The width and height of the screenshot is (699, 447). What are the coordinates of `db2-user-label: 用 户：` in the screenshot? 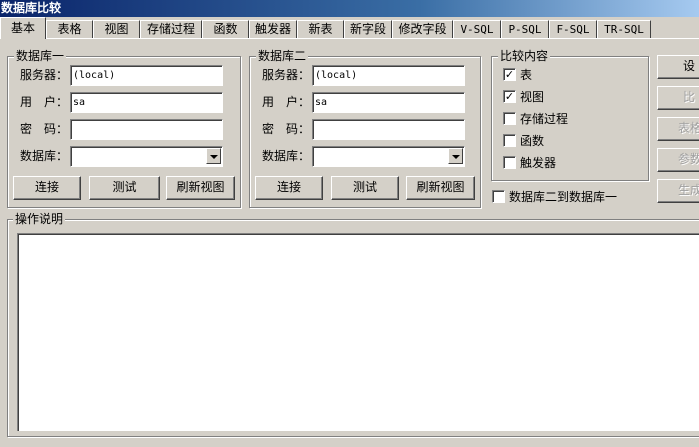 It's located at (286, 102).